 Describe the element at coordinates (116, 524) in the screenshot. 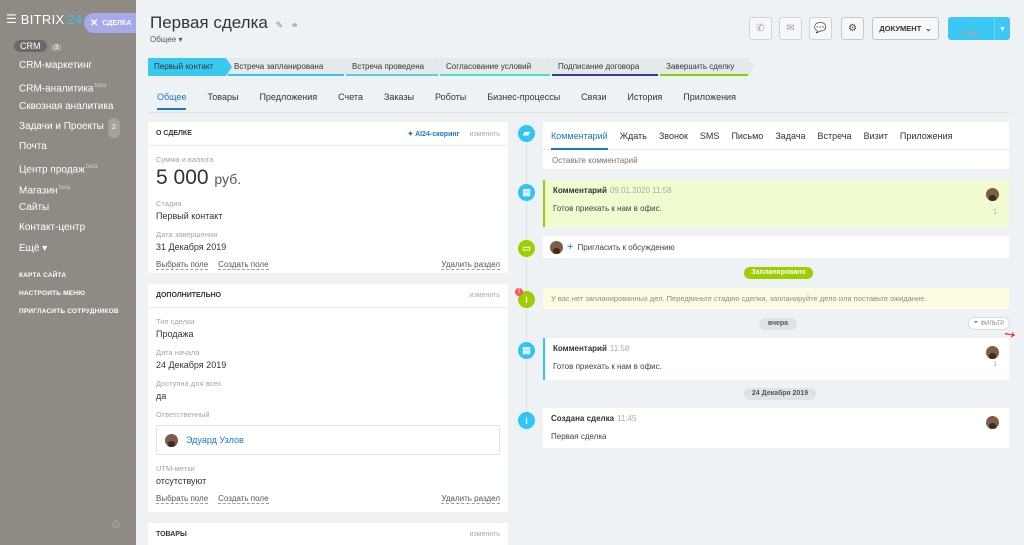

I see `printer-icon: ⎙` at that location.